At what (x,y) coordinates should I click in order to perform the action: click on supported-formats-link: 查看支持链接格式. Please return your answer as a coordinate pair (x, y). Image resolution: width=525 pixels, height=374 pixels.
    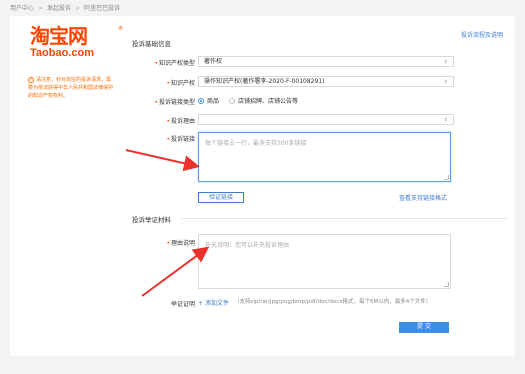
    Looking at the image, I should click on (423, 197).